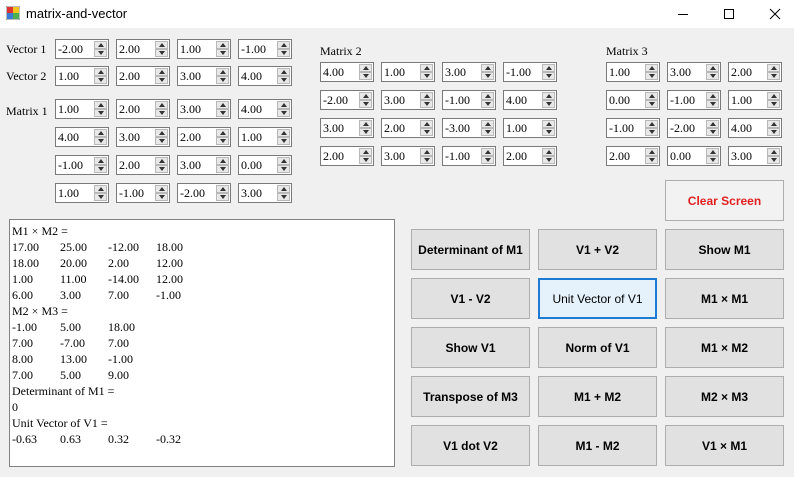 This screenshot has height=477, width=794. What do you see at coordinates (347, 156) in the screenshot?
I see `matrix2-cell: 2.00` at bounding box center [347, 156].